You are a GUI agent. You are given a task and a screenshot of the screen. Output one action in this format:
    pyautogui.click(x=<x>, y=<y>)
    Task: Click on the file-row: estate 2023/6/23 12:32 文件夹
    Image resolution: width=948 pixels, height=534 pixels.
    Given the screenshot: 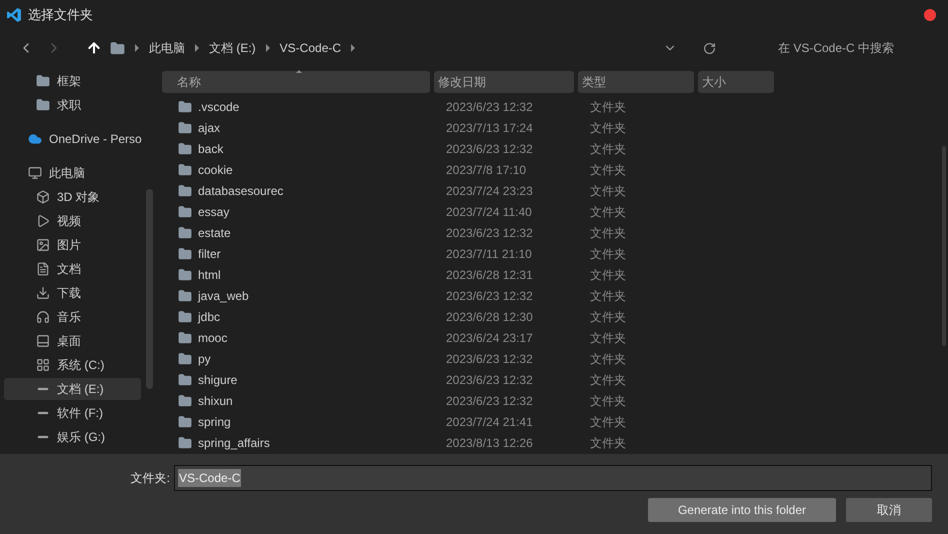 What is the action you would take?
    pyautogui.click(x=554, y=232)
    